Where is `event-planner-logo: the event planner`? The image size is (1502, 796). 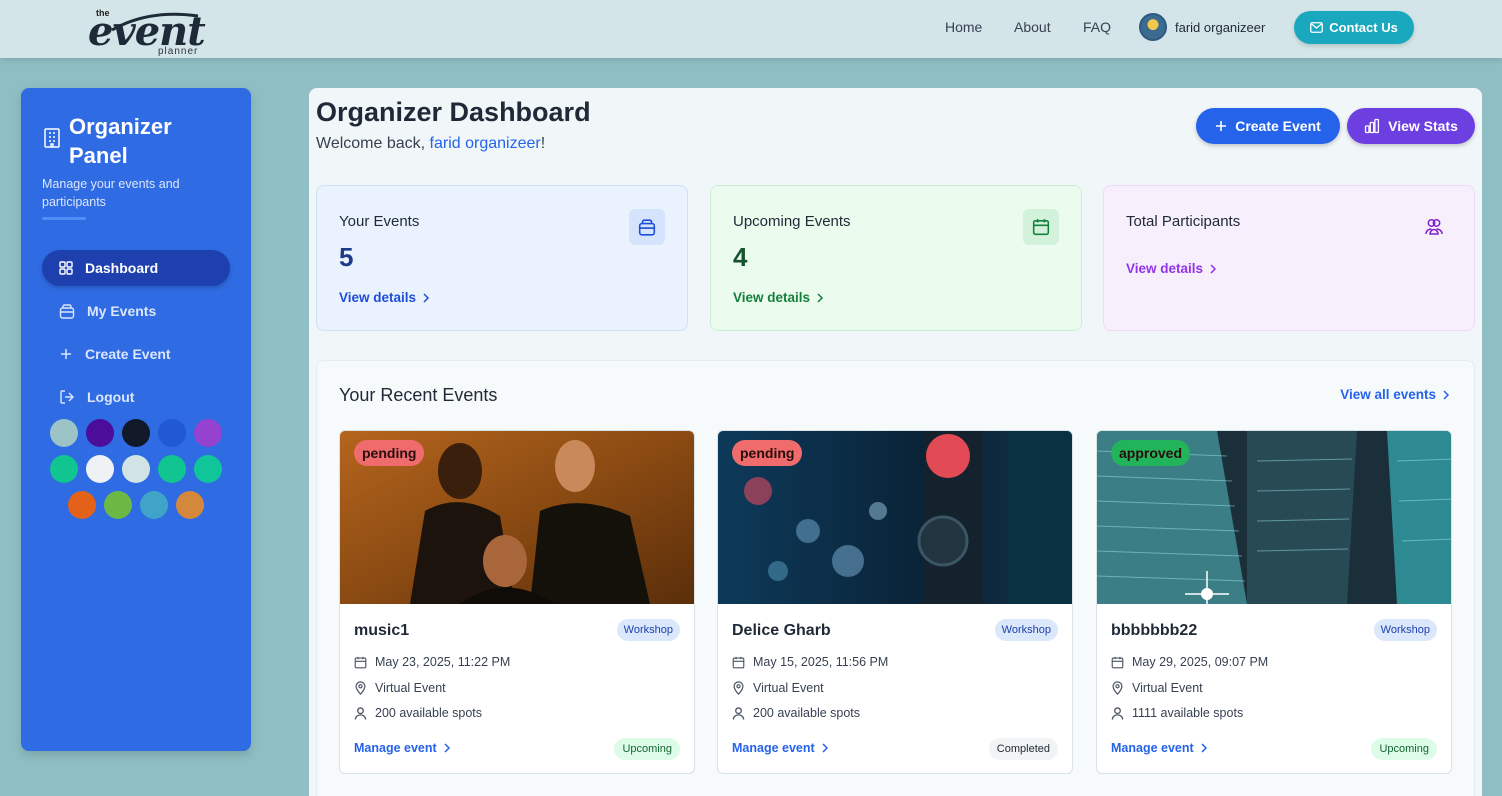
event-planner-logo: the event planner is located at coordinates (148, 31).